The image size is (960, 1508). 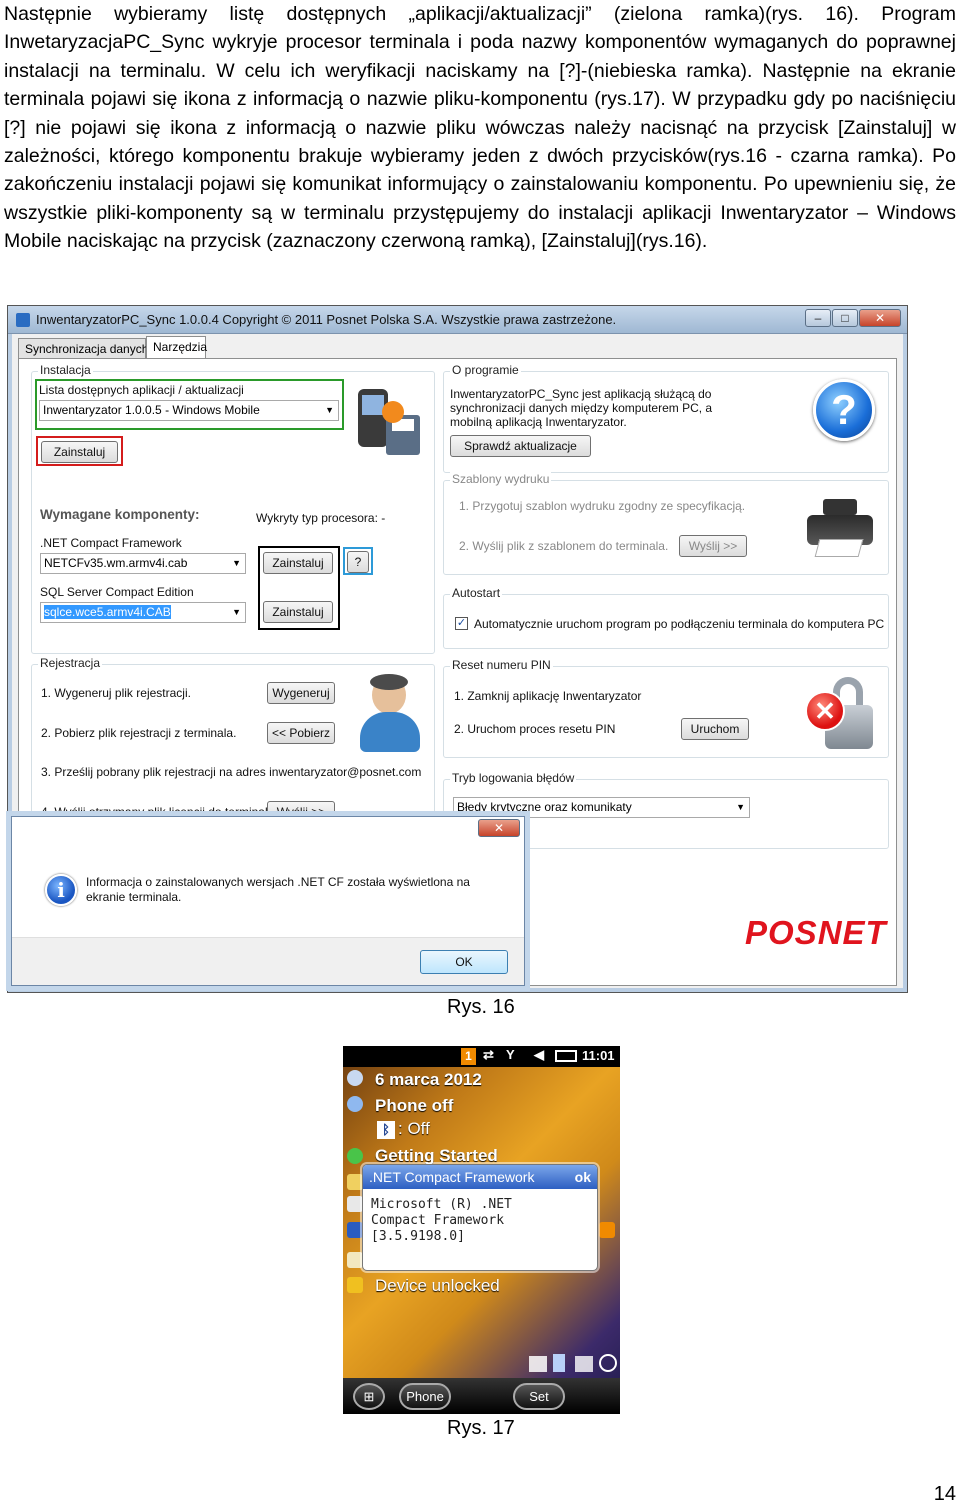 What do you see at coordinates (485, 370) in the screenshot?
I see `group-label: O programie` at bounding box center [485, 370].